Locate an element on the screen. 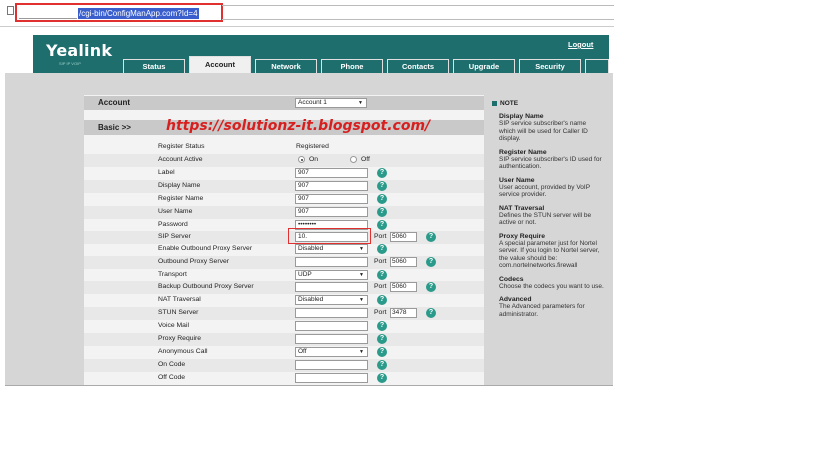 This screenshot has width=819, height=460. nat-traversal-select: Disabled ▼ is located at coordinates (331, 300).